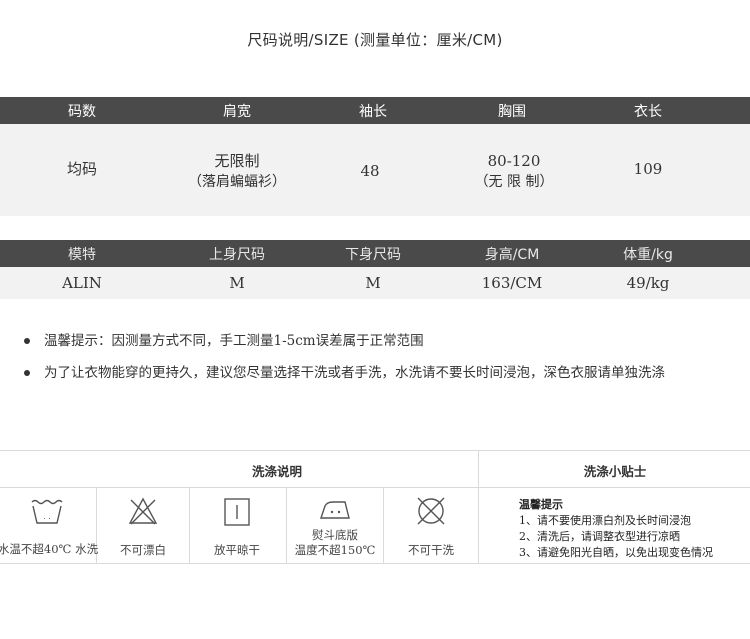 This screenshot has height=639, width=750. What do you see at coordinates (605, 520) in the screenshot?
I see `tip-line: 1、请不要使用漂白剂及长时间浸泡` at bounding box center [605, 520].